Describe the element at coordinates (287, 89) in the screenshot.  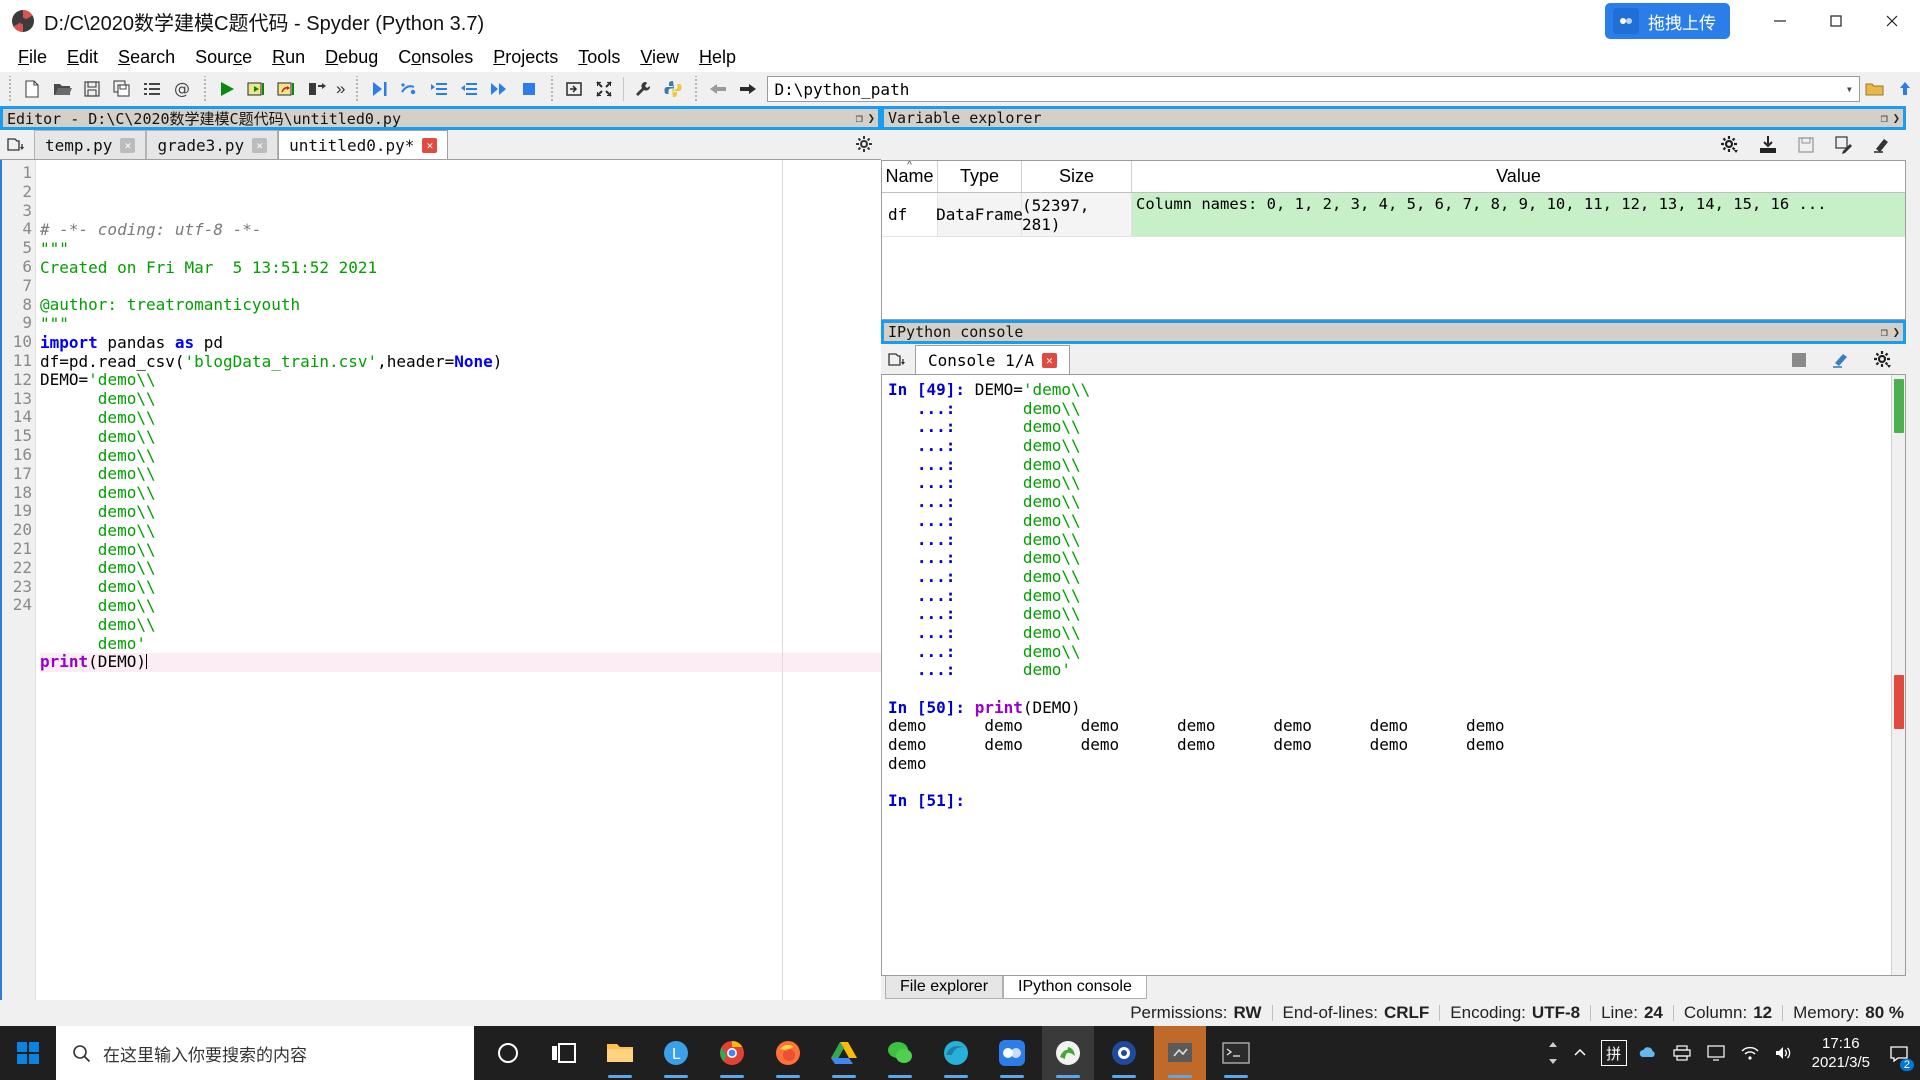
I see `run-cell-advance-icon` at that location.